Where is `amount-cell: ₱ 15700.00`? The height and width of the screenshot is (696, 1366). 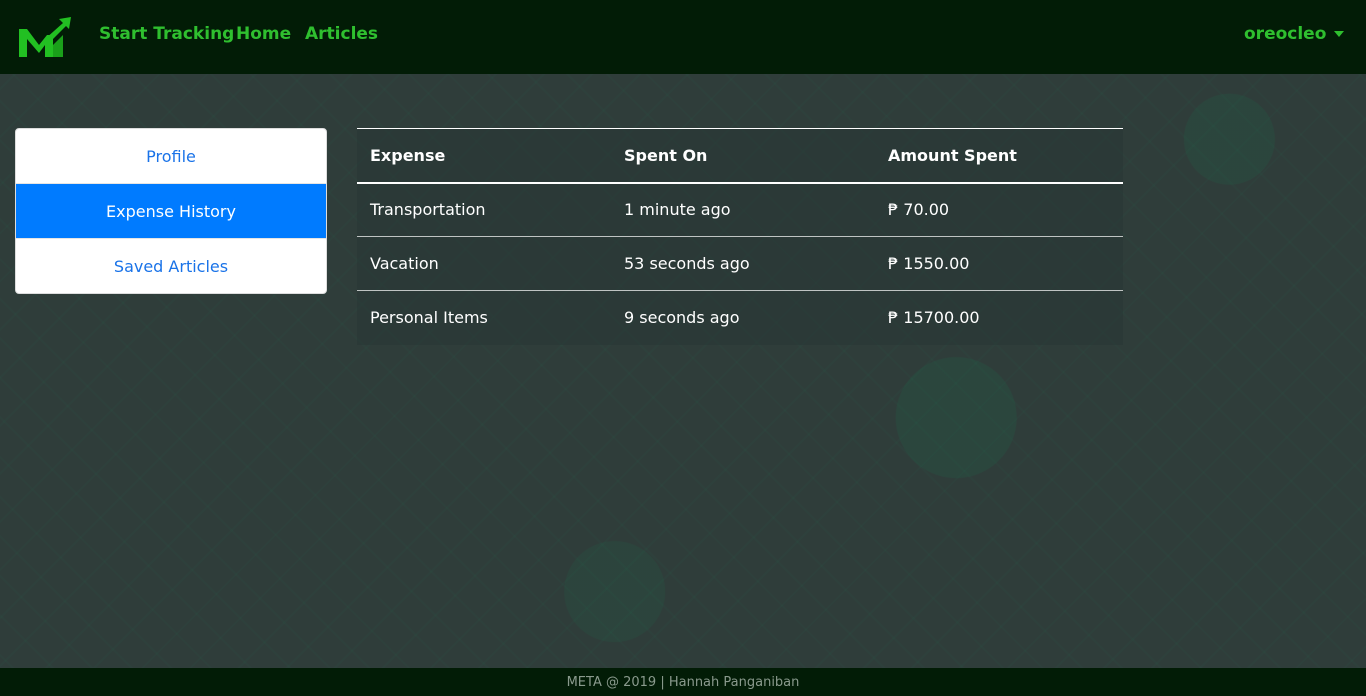
amount-cell: ₱ 15700.00 is located at coordinates (934, 318).